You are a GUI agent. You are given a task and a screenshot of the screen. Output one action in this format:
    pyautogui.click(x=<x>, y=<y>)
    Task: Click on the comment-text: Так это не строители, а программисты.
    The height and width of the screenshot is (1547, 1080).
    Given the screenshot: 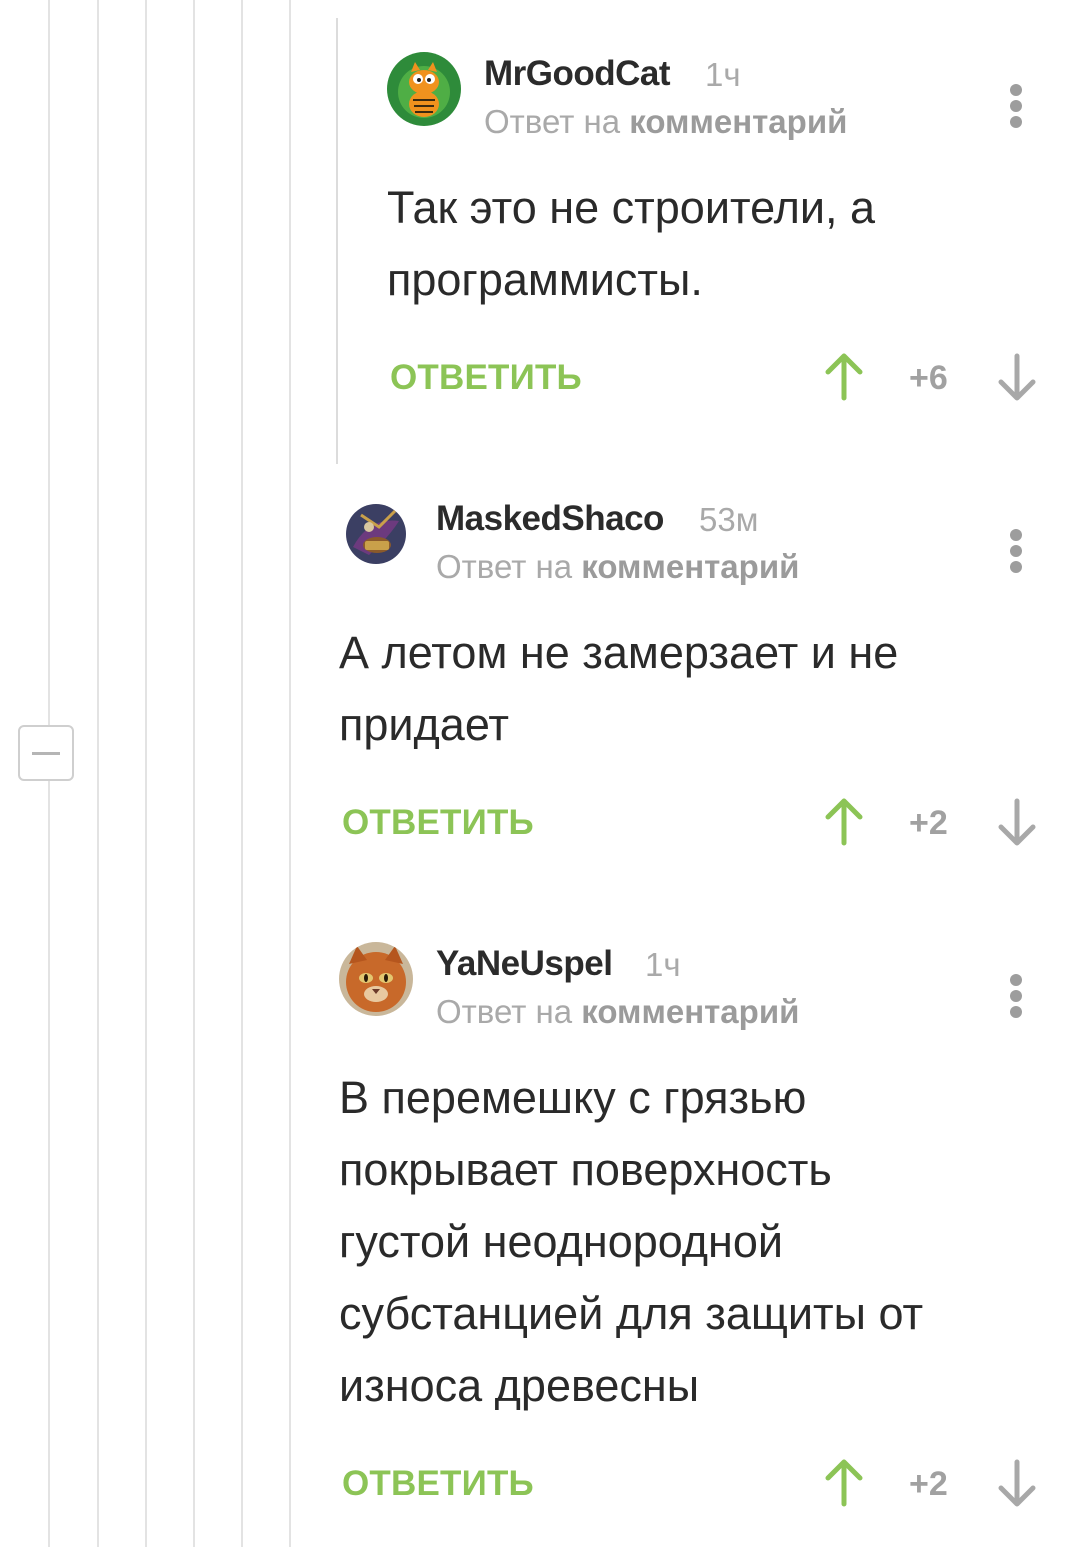 What is the action you would take?
    pyautogui.click(x=631, y=244)
    